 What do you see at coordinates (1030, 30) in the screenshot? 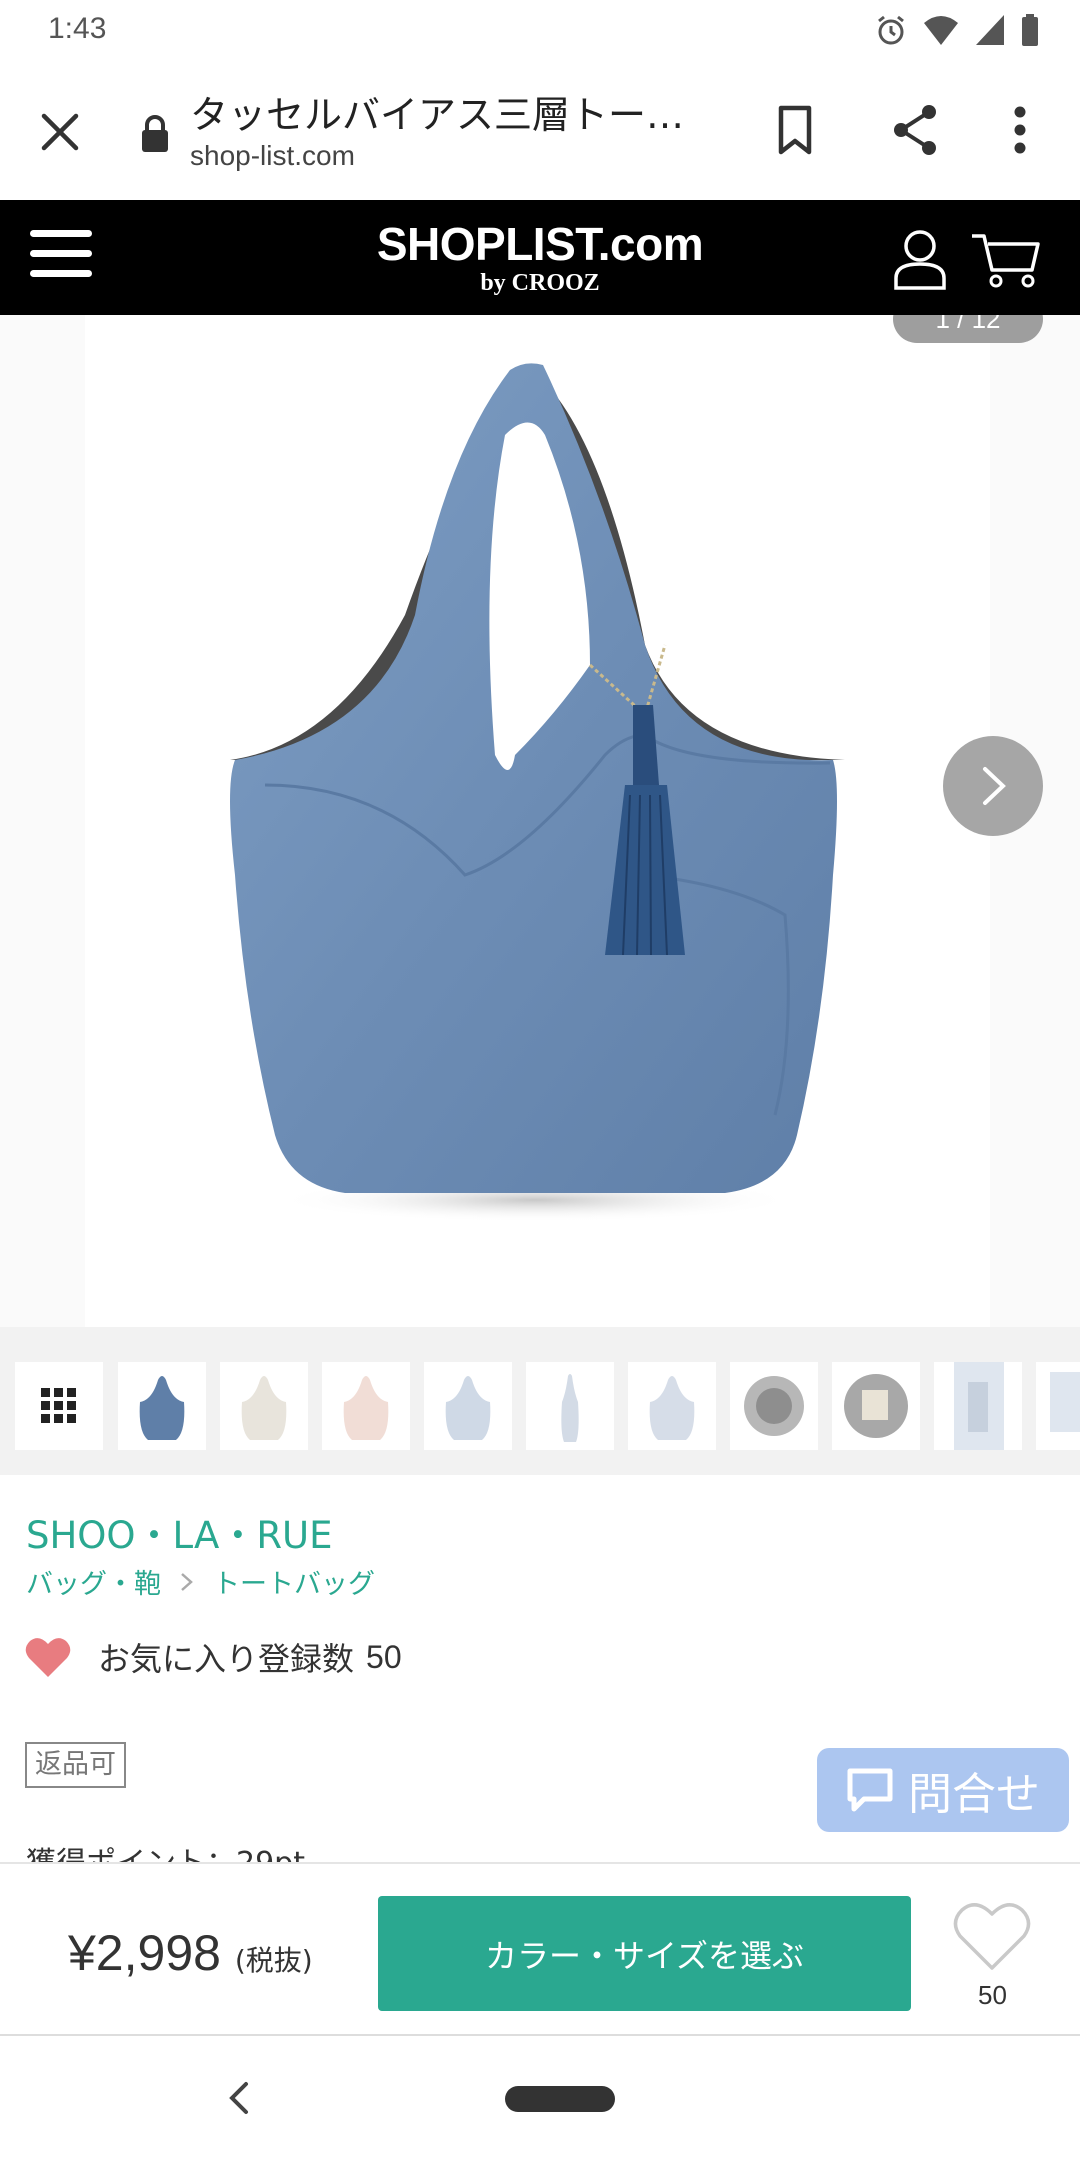
I see `battery-icon` at bounding box center [1030, 30].